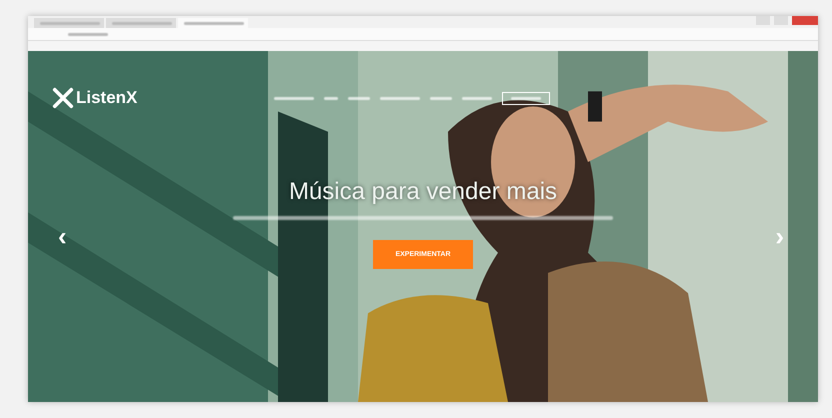 The height and width of the screenshot is (418, 832). I want to click on logo-text: ListenX, so click(107, 98).